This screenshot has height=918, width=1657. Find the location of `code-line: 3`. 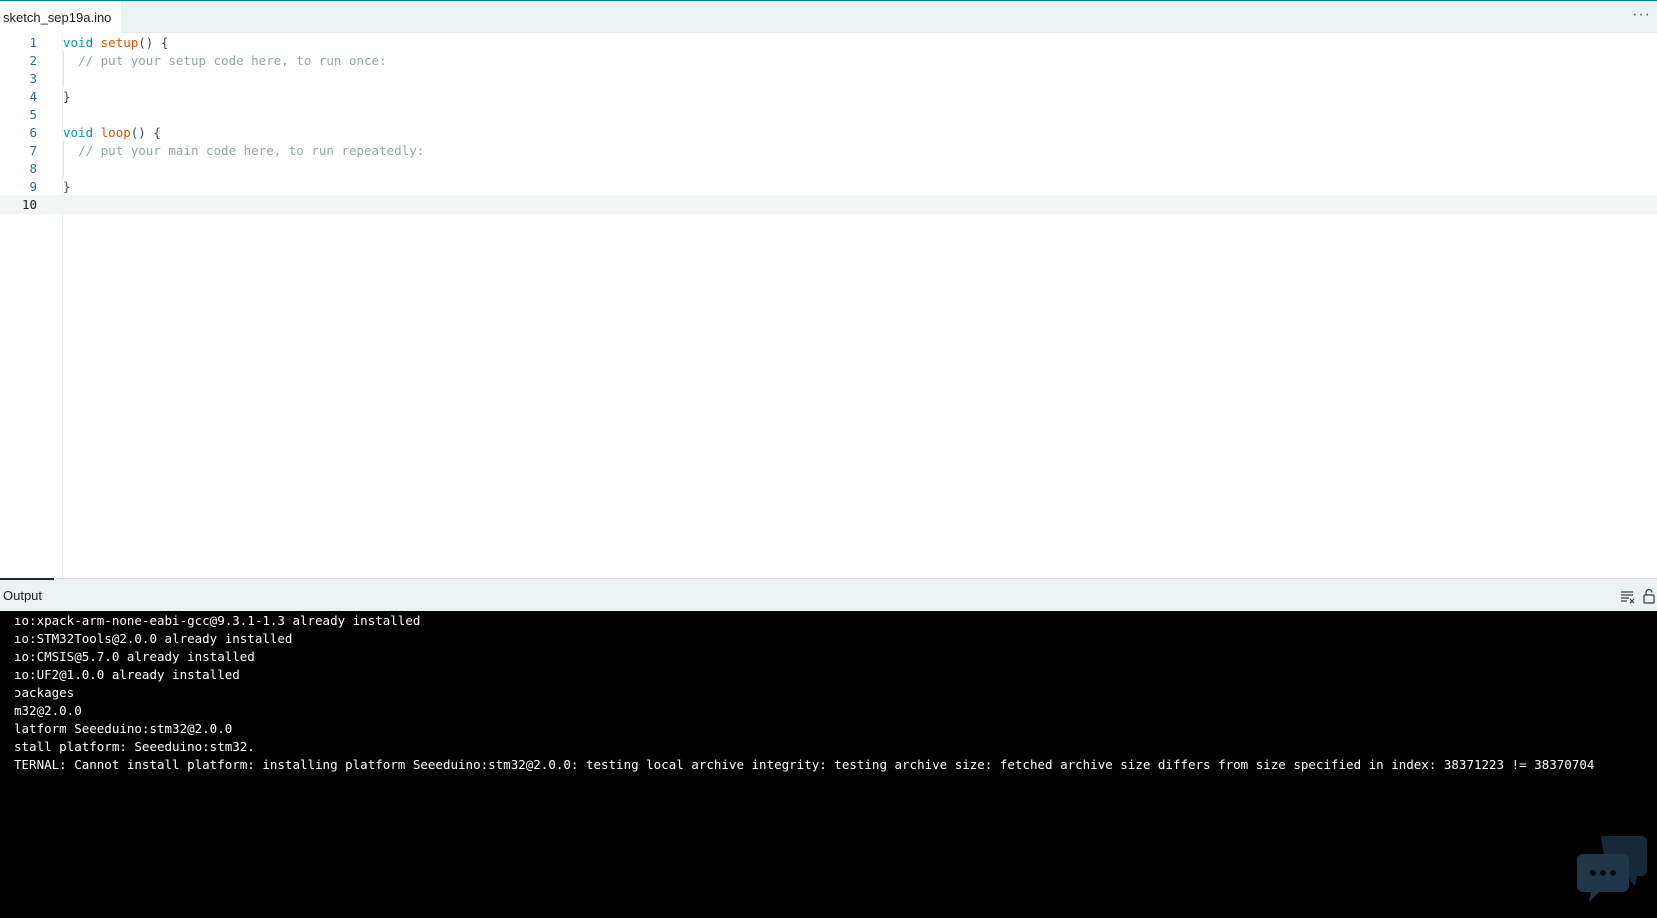

code-line: 3 is located at coordinates (828, 78).